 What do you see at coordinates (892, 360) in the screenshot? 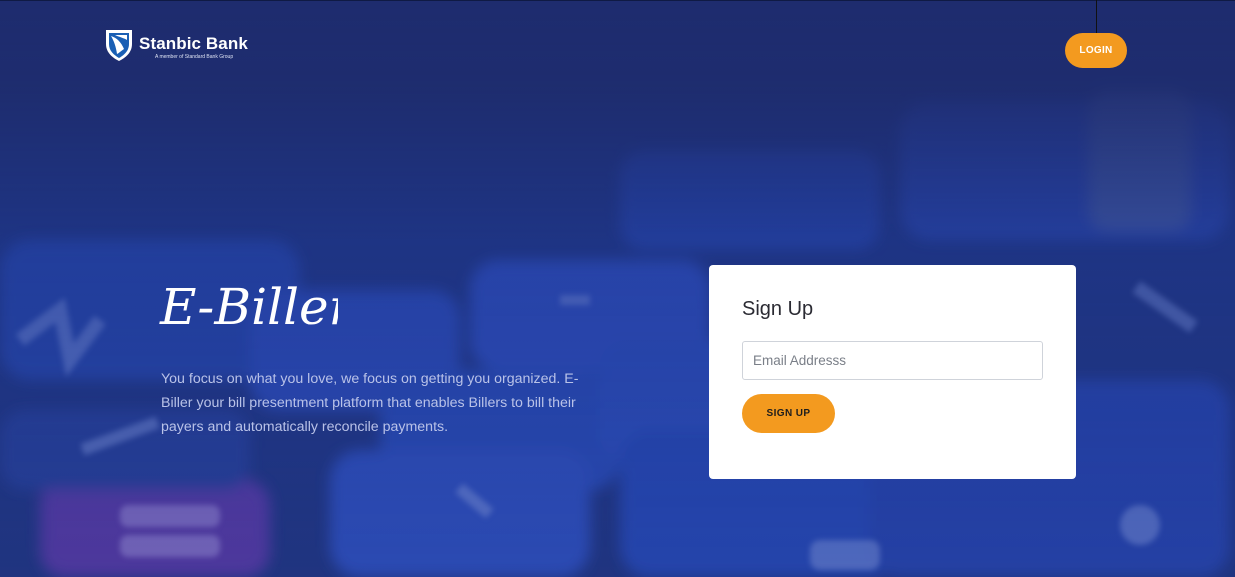
I see `email-address-input` at bounding box center [892, 360].